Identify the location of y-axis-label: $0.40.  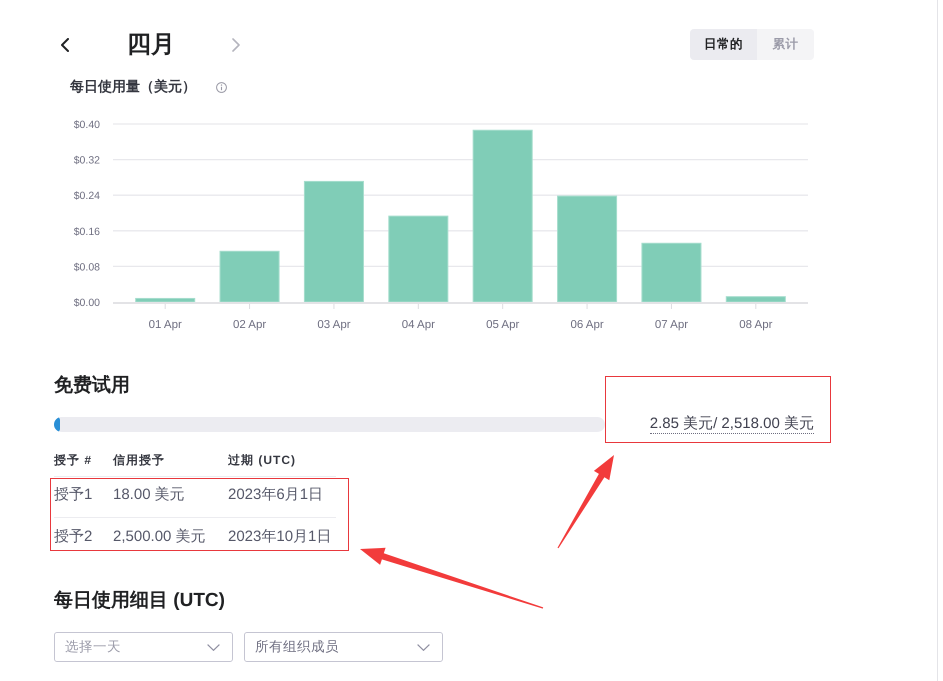
(87, 125).